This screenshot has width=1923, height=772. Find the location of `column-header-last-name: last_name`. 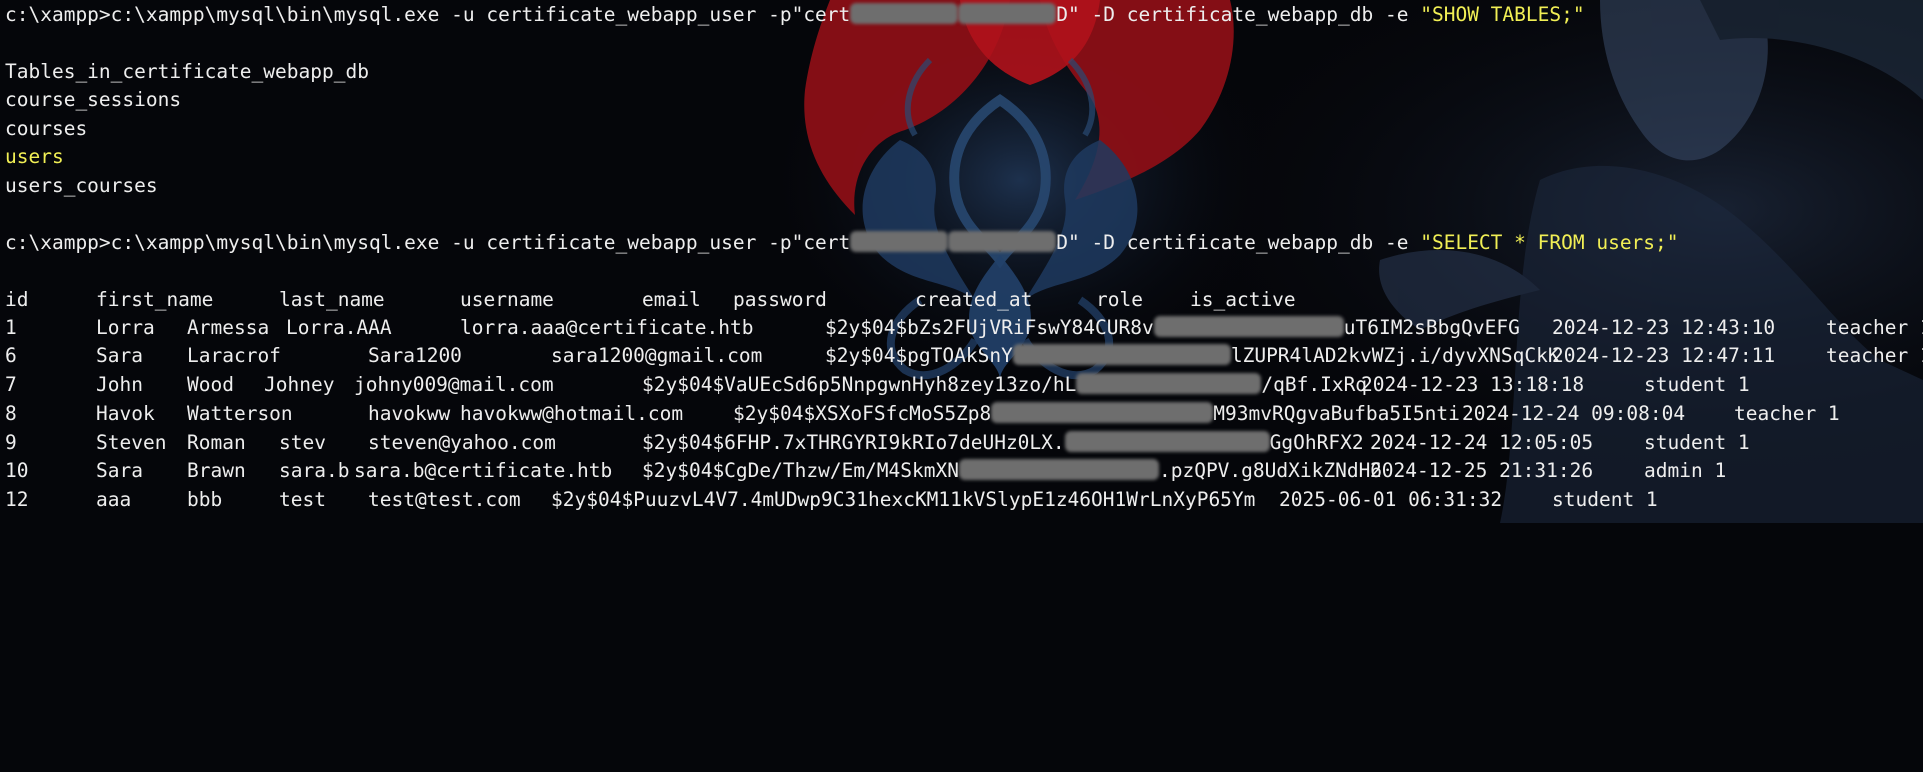

column-header-last-name: last_name is located at coordinates (332, 299).